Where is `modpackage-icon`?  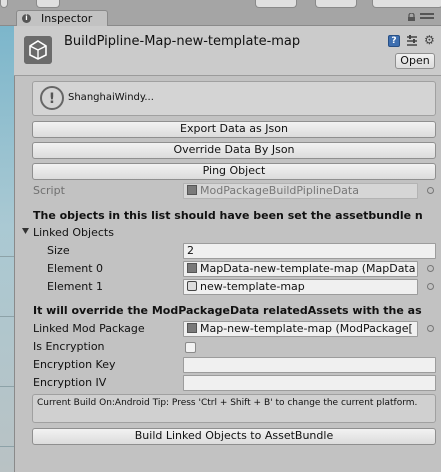 modpackage-icon is located at coordinates (192, 328).